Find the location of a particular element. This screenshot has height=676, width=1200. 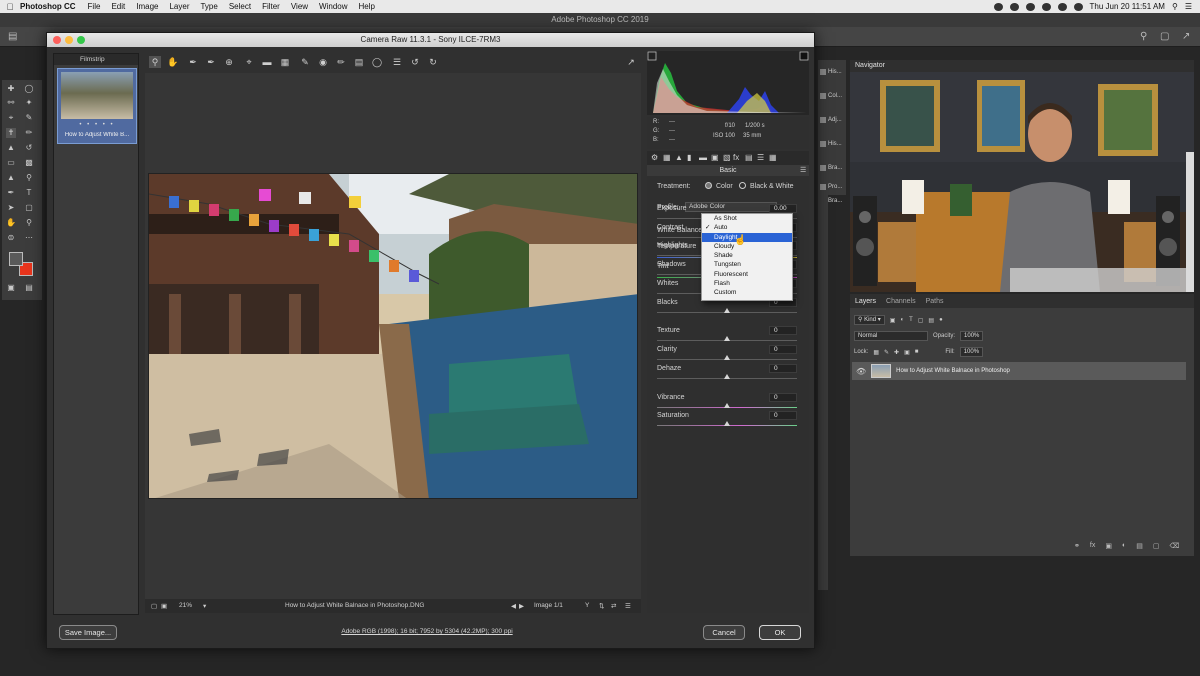

red-eye-icon: ◉ is located at coordinates (323, 62).